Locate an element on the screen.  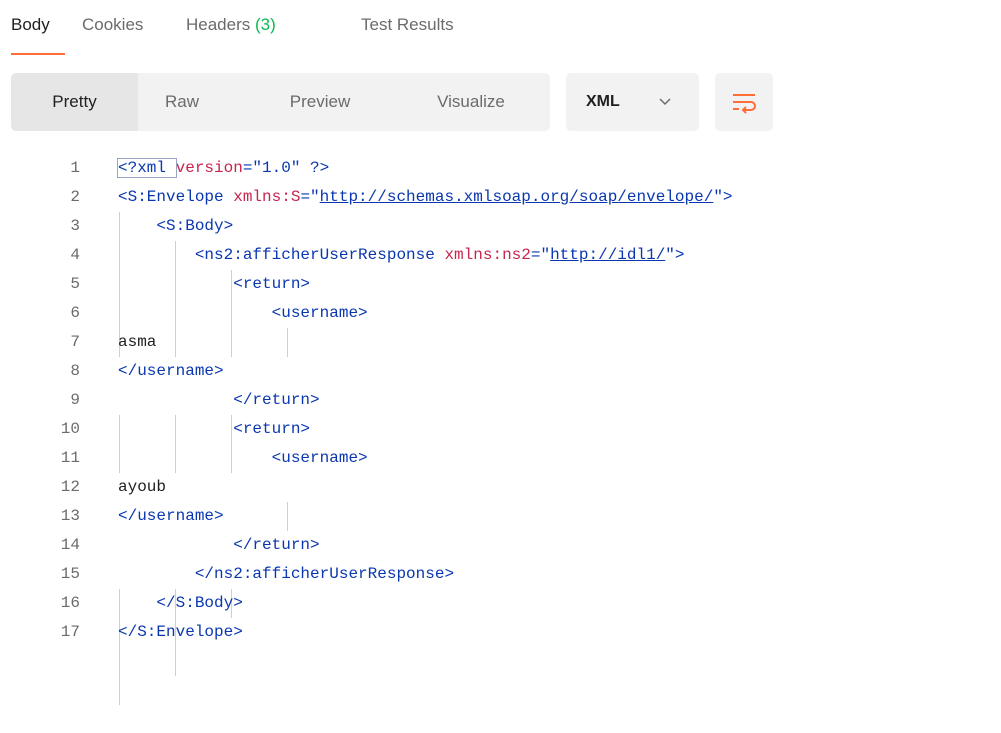
xml-attribute: xmlns:S is located at coordinates (267, 197).